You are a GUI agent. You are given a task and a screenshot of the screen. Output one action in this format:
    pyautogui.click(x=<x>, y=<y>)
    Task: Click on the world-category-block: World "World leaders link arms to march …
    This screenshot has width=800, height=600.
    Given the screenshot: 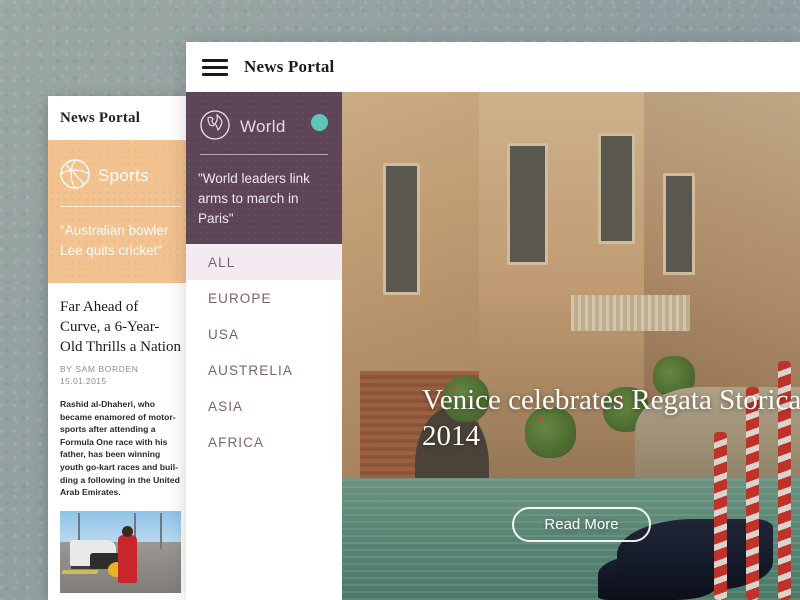 What is the action you would take?
    pyautogui.click(x=264, y=168)
    